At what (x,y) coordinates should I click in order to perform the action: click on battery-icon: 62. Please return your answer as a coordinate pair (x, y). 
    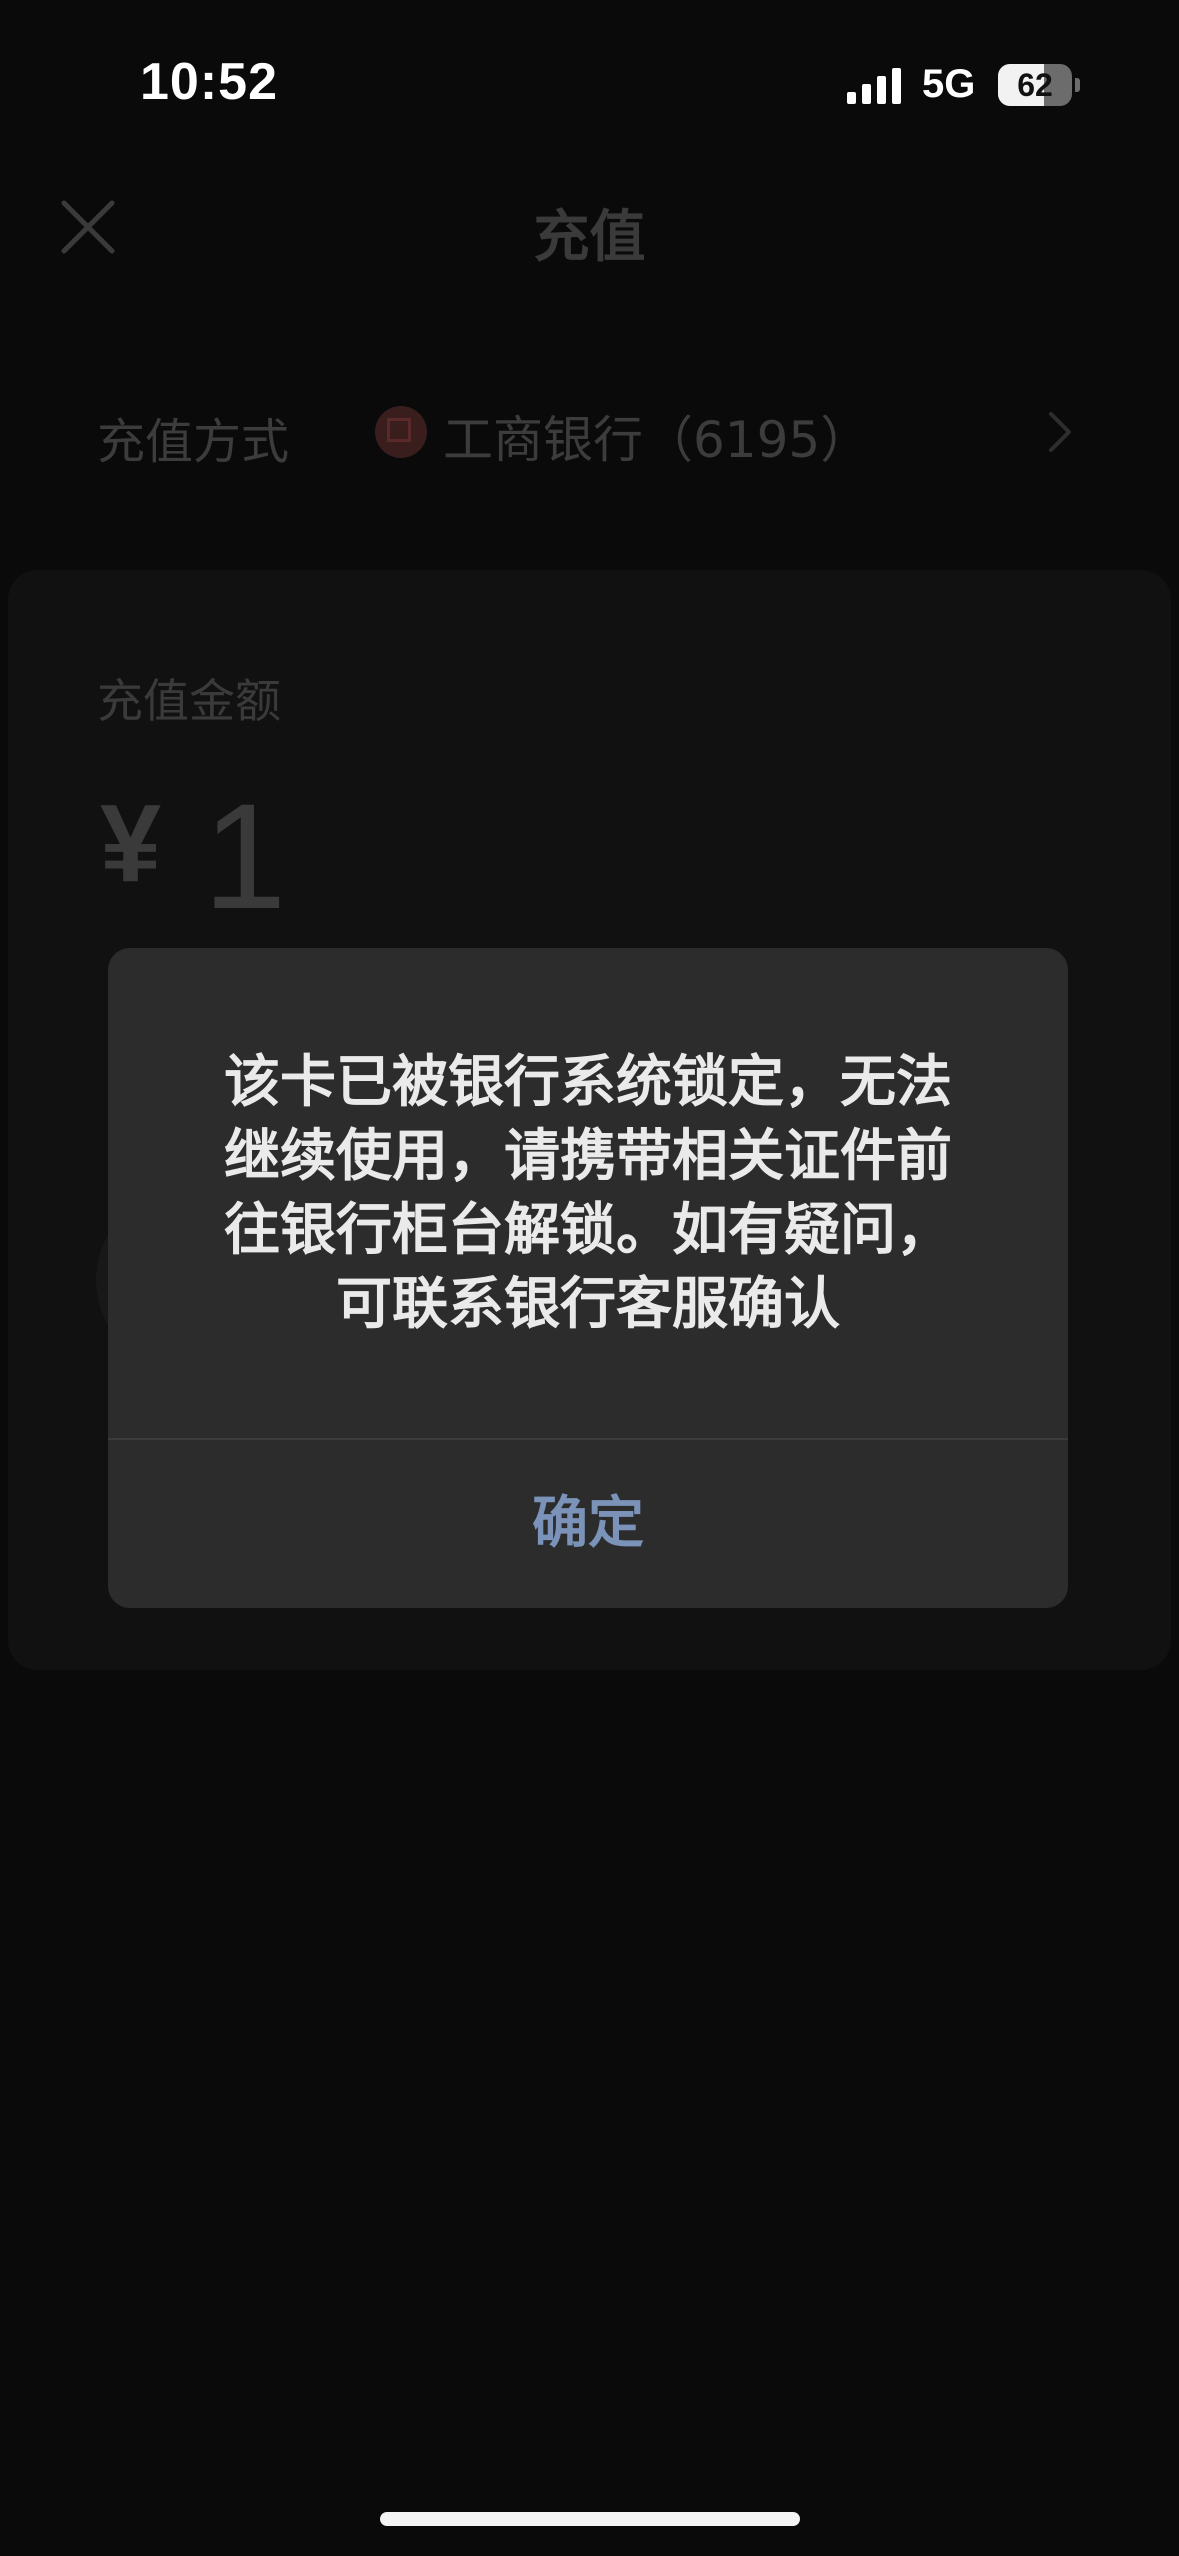
    Looking at the image, I should click on (1039, 85).